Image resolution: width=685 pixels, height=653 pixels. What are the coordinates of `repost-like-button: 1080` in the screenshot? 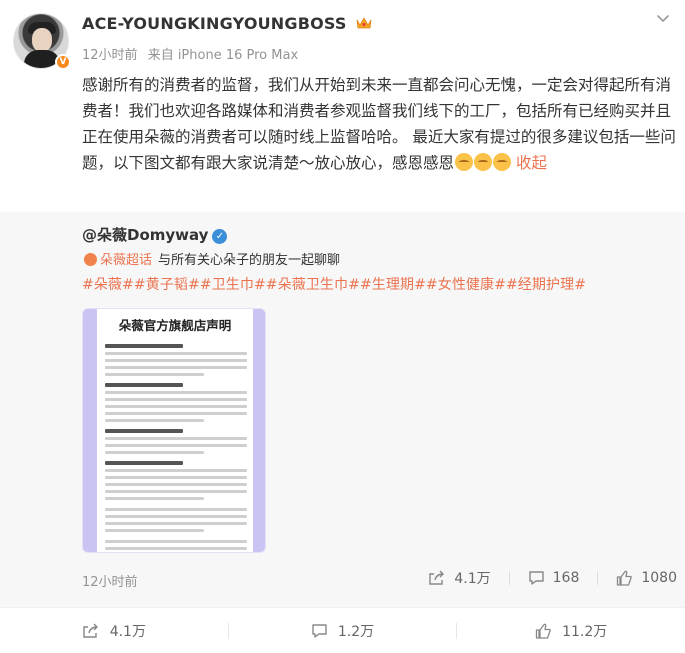 It's located at (646, 578).